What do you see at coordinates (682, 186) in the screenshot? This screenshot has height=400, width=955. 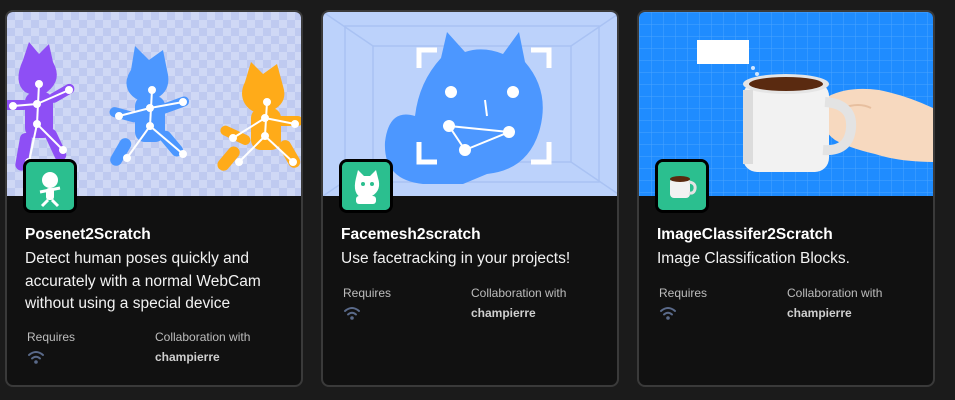 I see `imageclassifier-extension-icon` at bounding box center [682, 186].